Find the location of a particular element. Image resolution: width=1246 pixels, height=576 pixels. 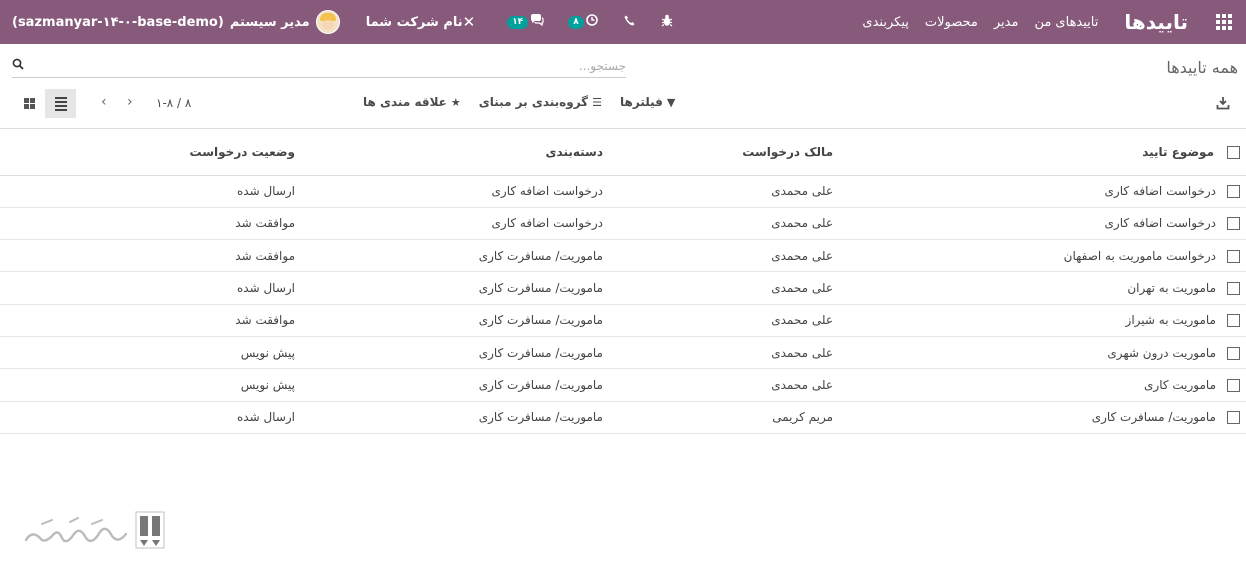

tools-icon: ✕ is located at coordinates (469, 22).